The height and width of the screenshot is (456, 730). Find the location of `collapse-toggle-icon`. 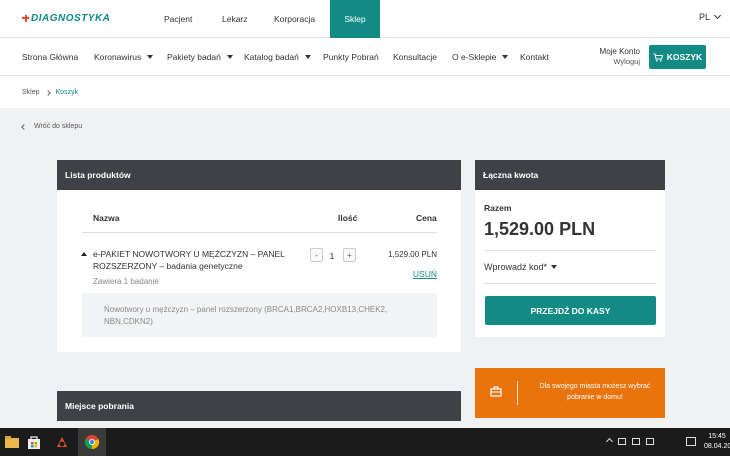

collapse-toggle-icon is located at coordinates (84, 254).